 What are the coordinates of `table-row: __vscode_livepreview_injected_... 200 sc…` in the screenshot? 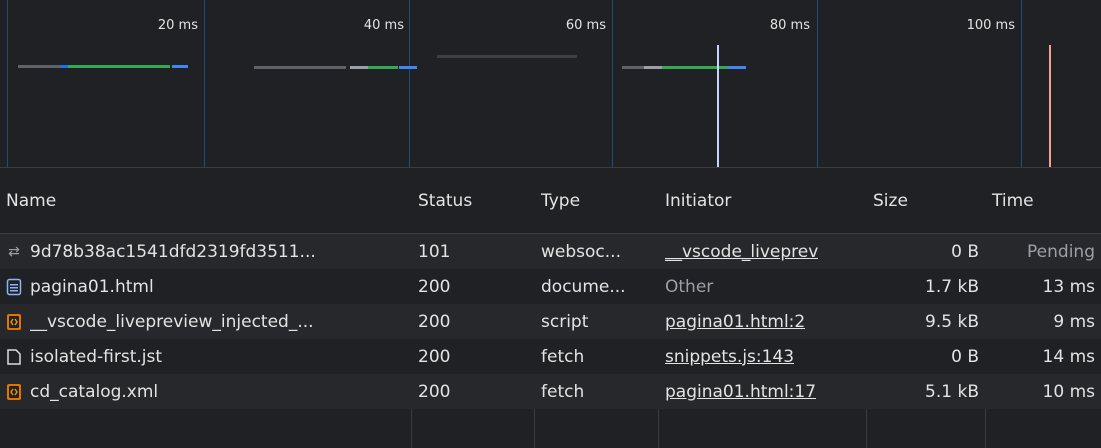 It's located at (550, 321).